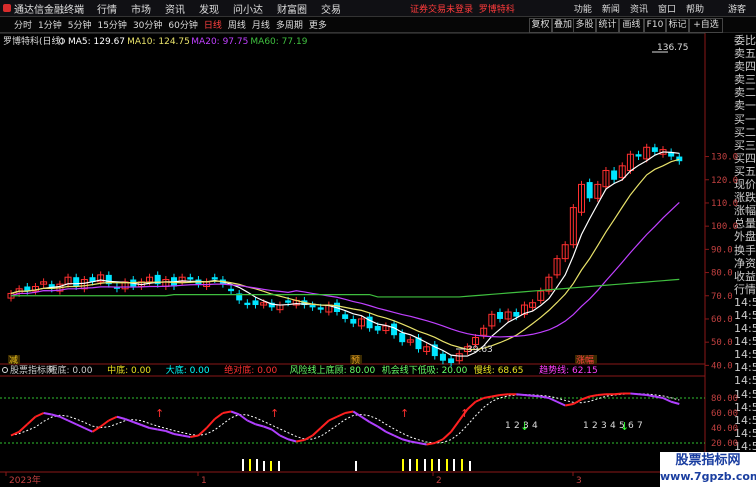 The width and height of the screenshot is (756, 487). I want to click on time-axis-label-3: 3, so click(579, 481).